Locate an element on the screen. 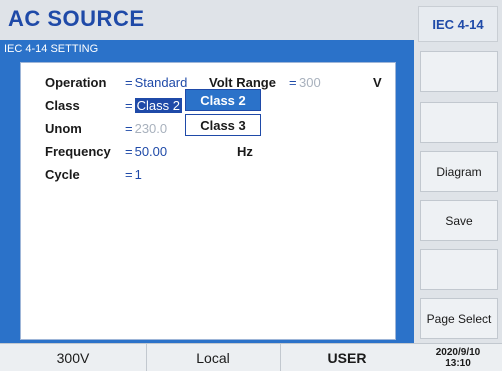  cycle-value: 1 is located at coordinates (138, 174).